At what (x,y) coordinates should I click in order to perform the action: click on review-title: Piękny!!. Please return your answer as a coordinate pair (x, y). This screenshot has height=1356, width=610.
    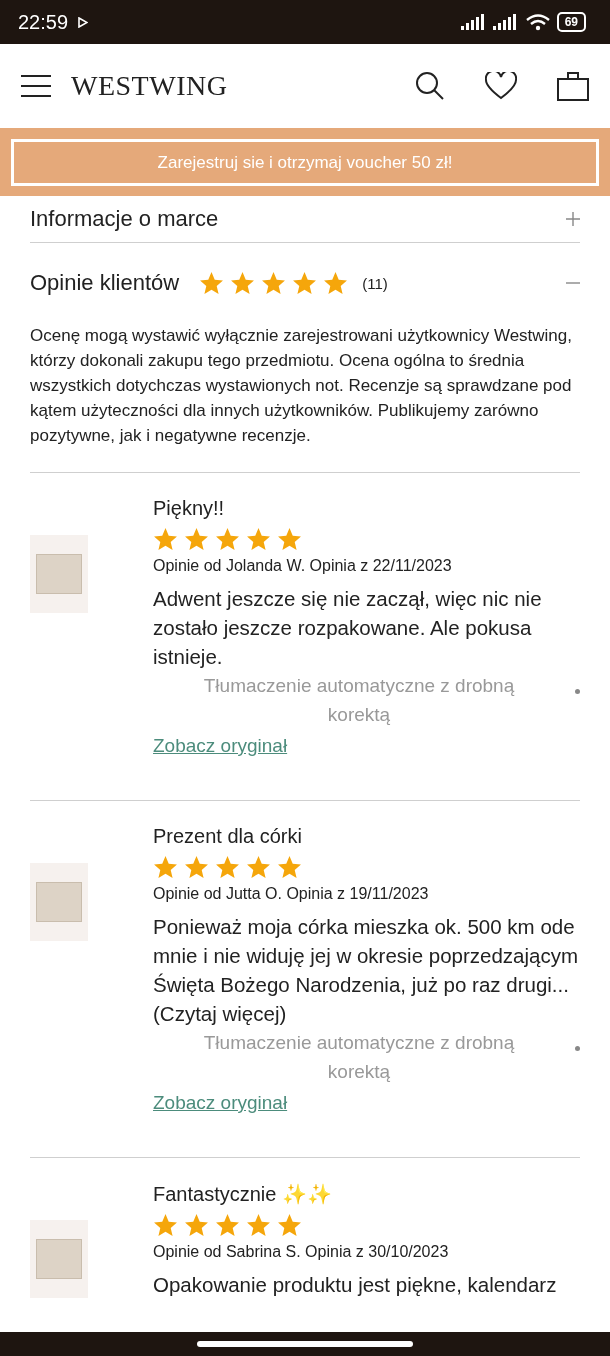
    Looking at the image, I should click on (189, 508).